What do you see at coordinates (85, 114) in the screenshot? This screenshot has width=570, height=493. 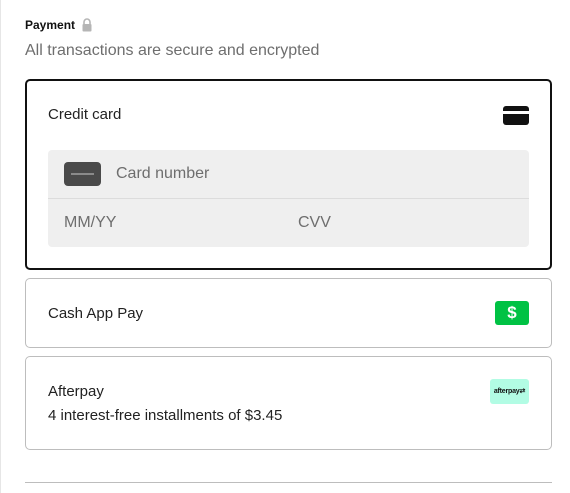 I see `credit-card-label: Credit card` at bounding box center [85, 114].